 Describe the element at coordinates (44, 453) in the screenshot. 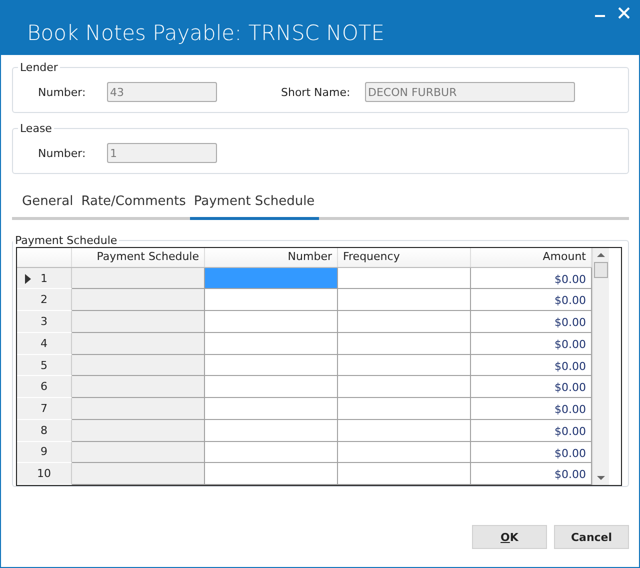

I see `row-header: 9` at that location.